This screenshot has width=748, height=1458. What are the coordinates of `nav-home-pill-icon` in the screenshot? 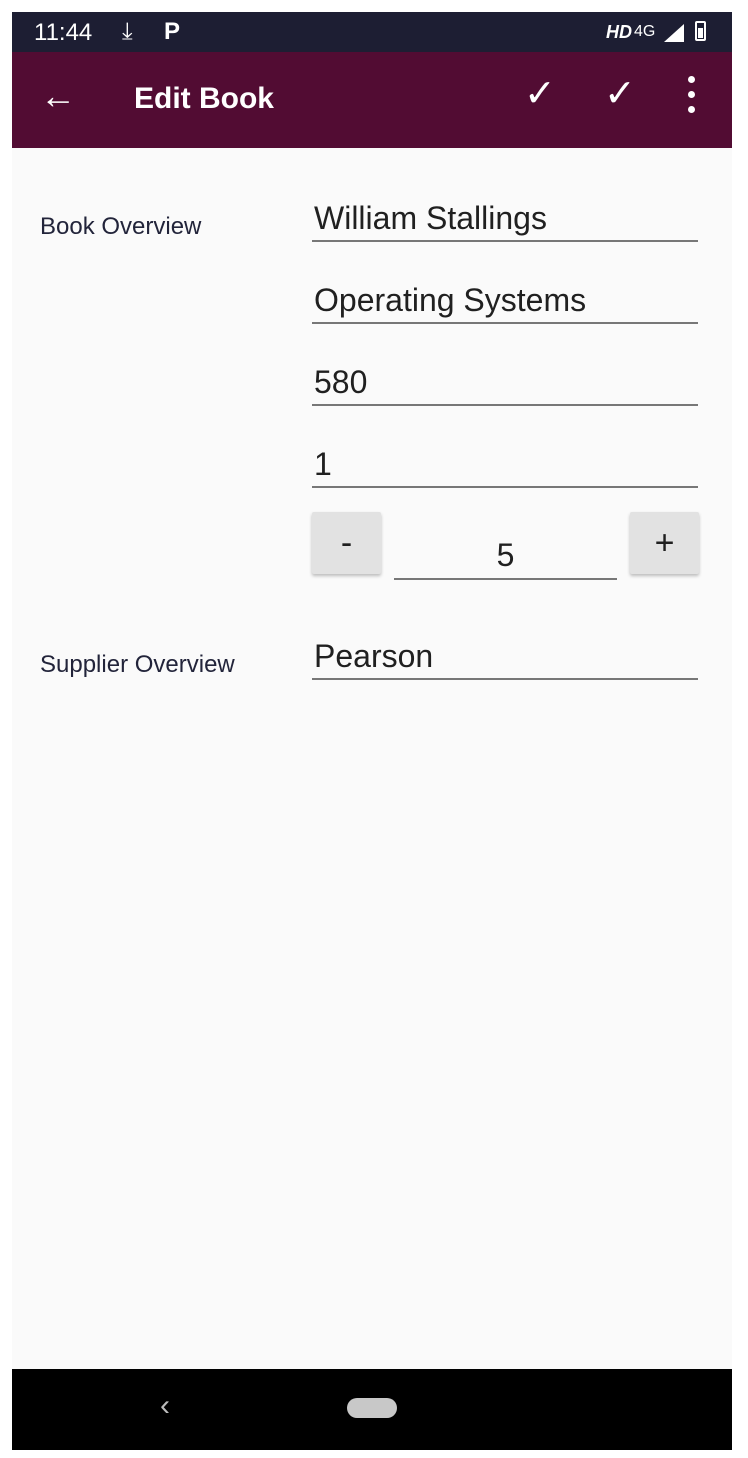 It's located at (372, 1408).